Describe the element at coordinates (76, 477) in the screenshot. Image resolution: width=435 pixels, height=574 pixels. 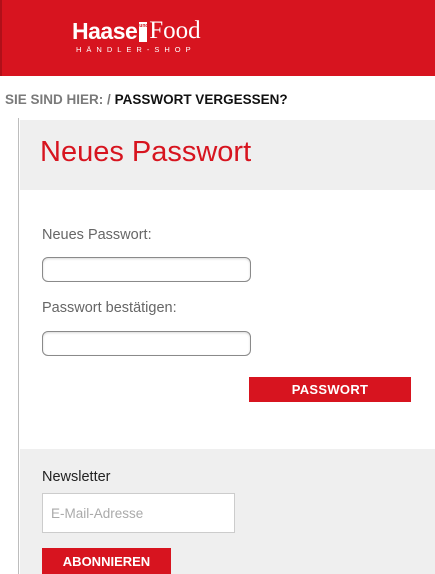
I see `newsletter-title: Newsletter` at that location.